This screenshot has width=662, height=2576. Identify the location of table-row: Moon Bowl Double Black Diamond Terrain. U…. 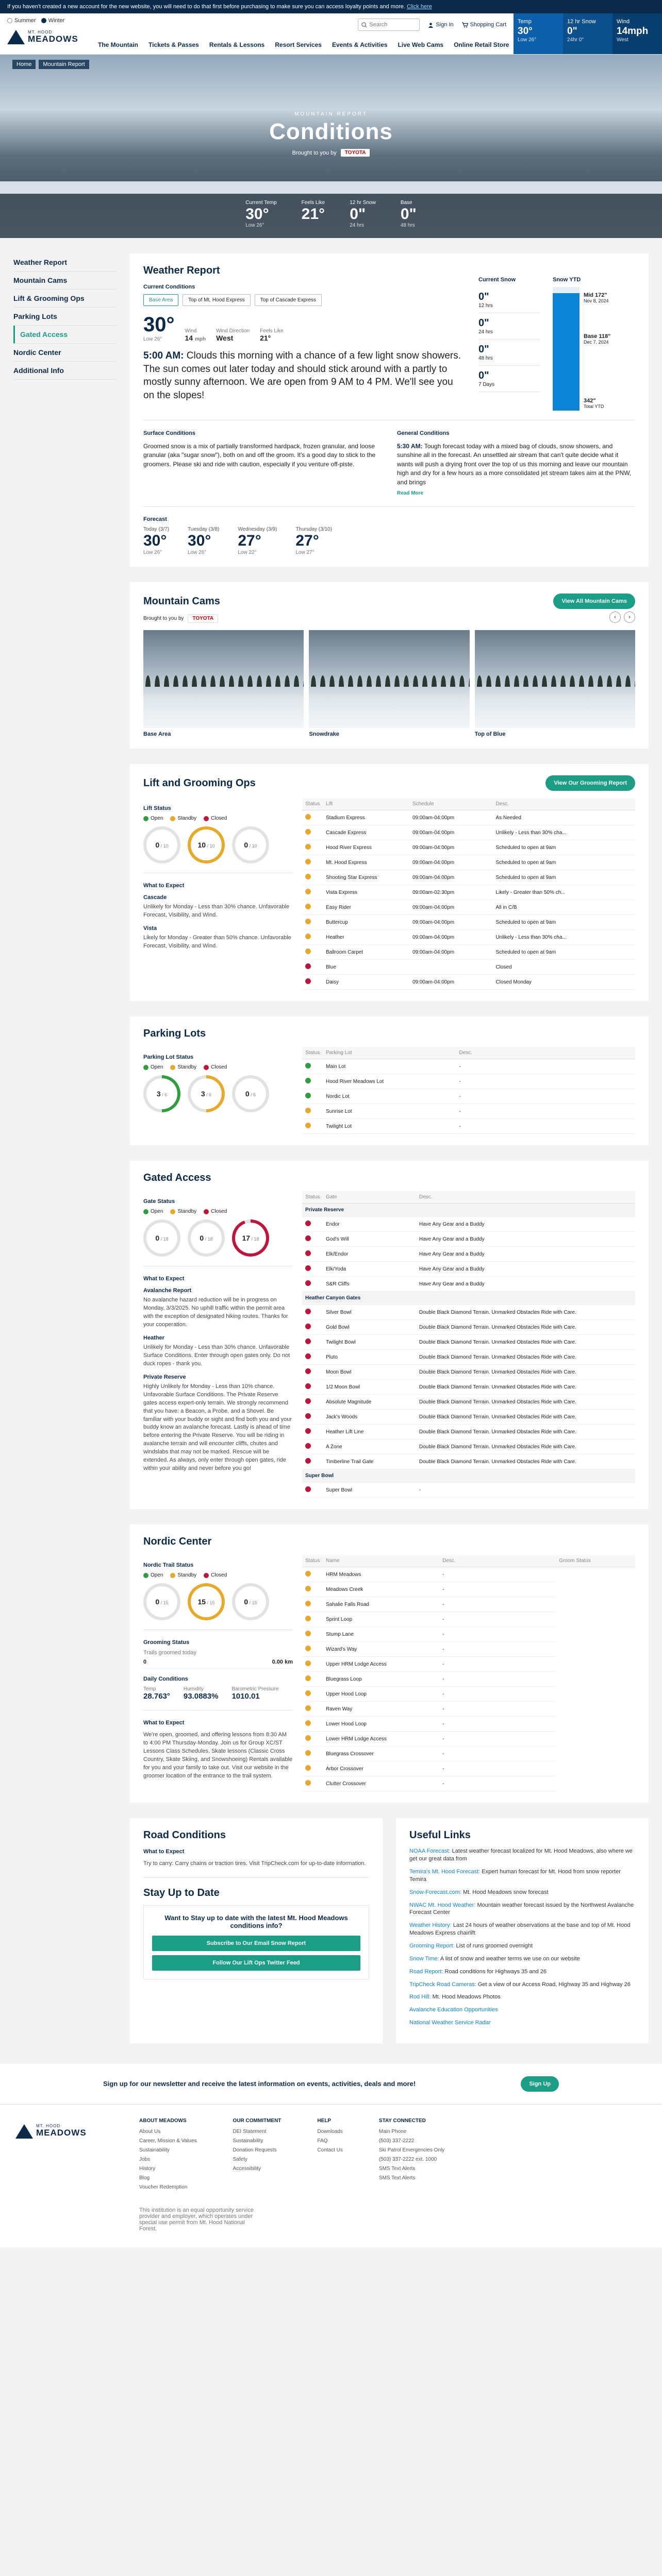
(468, 1372).